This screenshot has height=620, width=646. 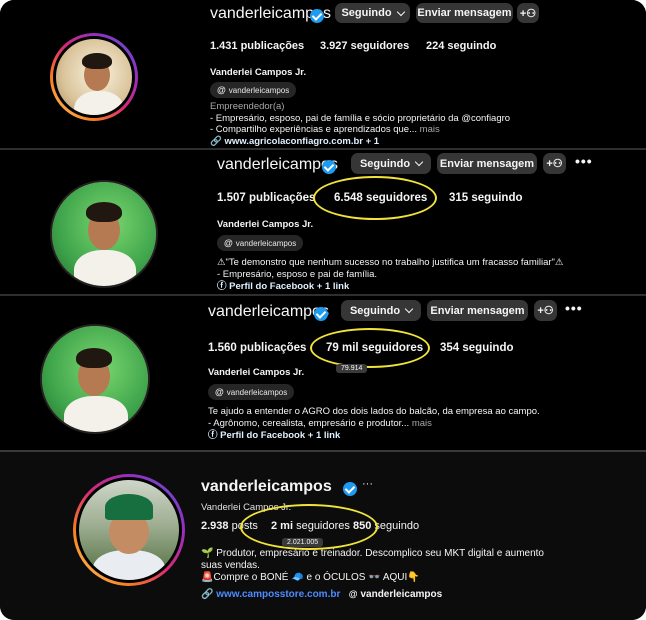 What do you see at coordinates (247, 106) in the screenshot?
I see `category-label: Empreendedor(a)` at bounding box center [247, 106].